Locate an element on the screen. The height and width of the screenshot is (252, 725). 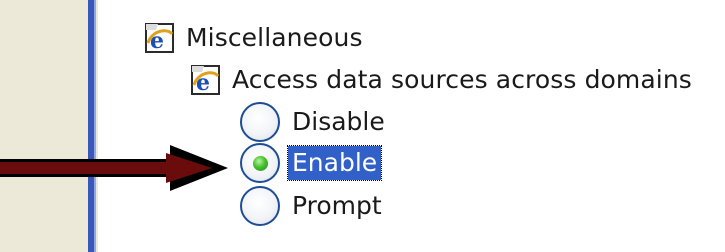
radio-label: Prompt is located at coordinates (337, 205).